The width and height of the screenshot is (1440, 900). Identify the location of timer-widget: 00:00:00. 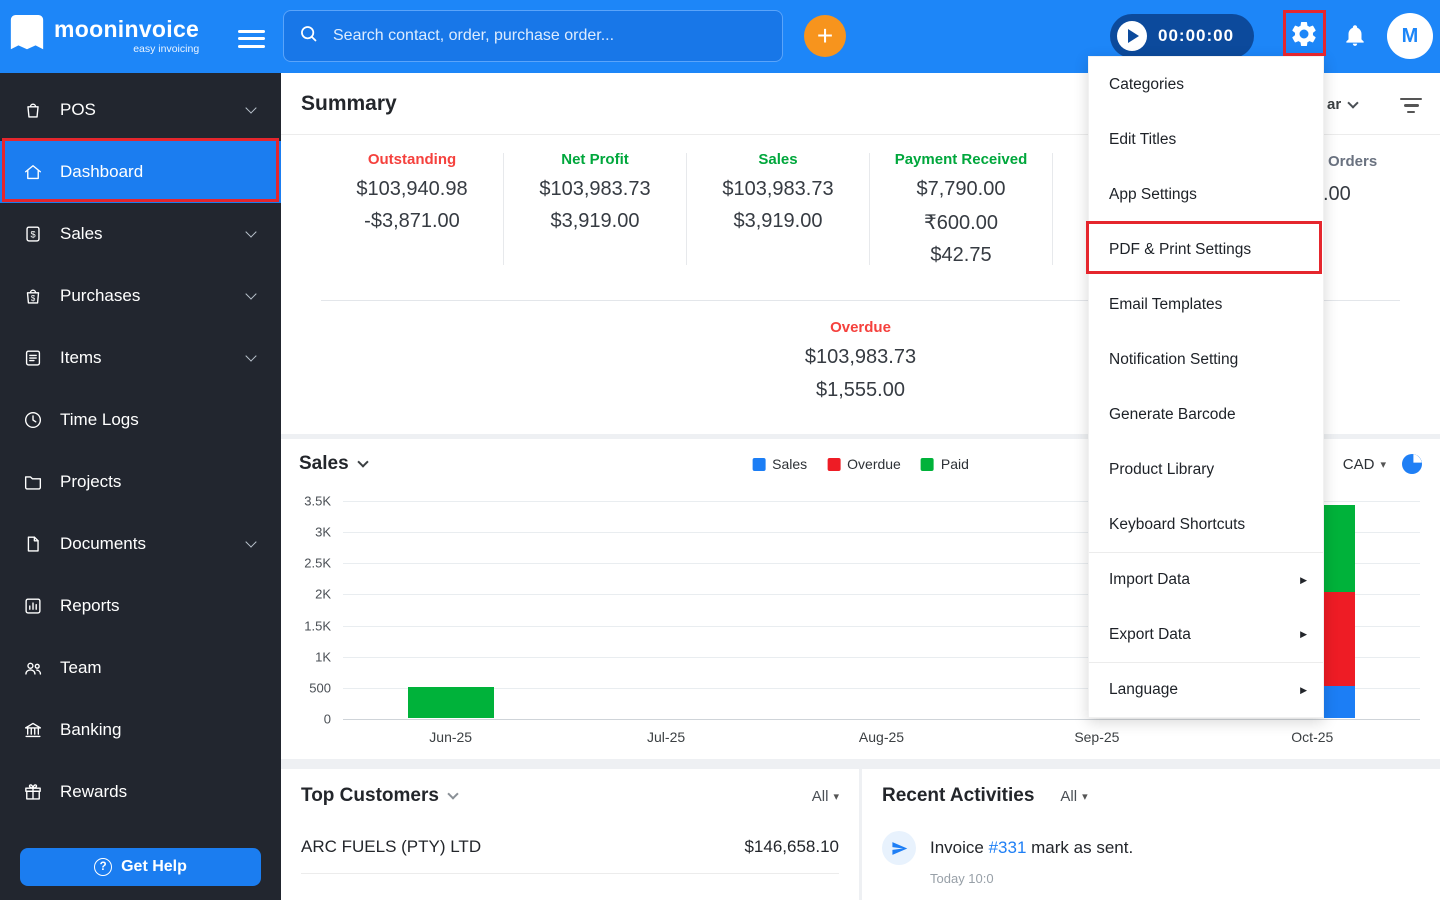
(1182, 36).